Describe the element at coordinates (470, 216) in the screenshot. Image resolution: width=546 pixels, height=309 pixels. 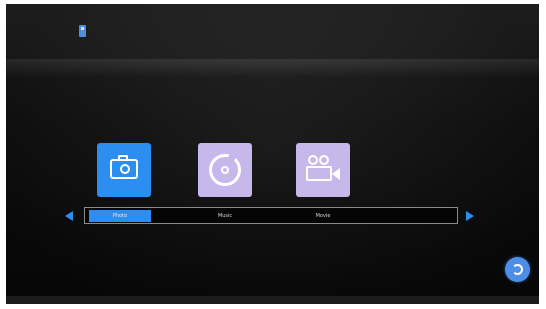
I see `right-arrow-icon` at that location.